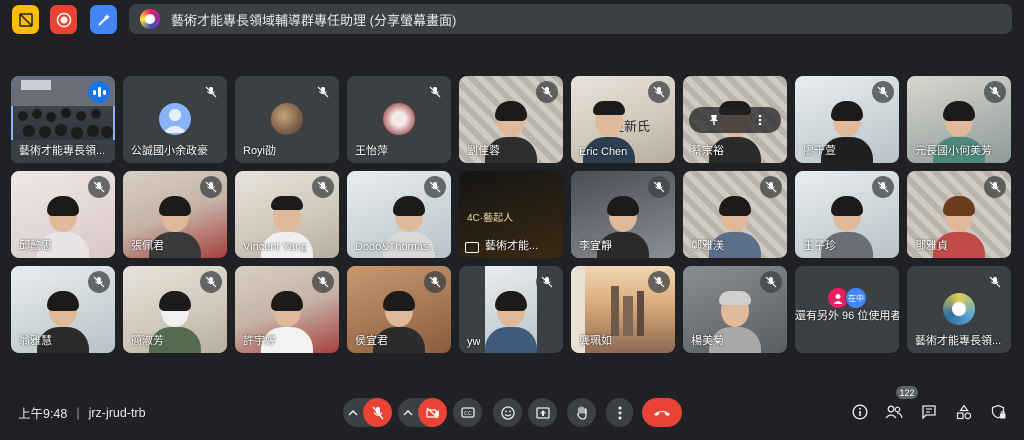 The height and width of the screenshot is (440, 1024). Describe the element at coordinates (35, 341) in the screenshot. I see `participant-name: 翁雅慧` at that location.